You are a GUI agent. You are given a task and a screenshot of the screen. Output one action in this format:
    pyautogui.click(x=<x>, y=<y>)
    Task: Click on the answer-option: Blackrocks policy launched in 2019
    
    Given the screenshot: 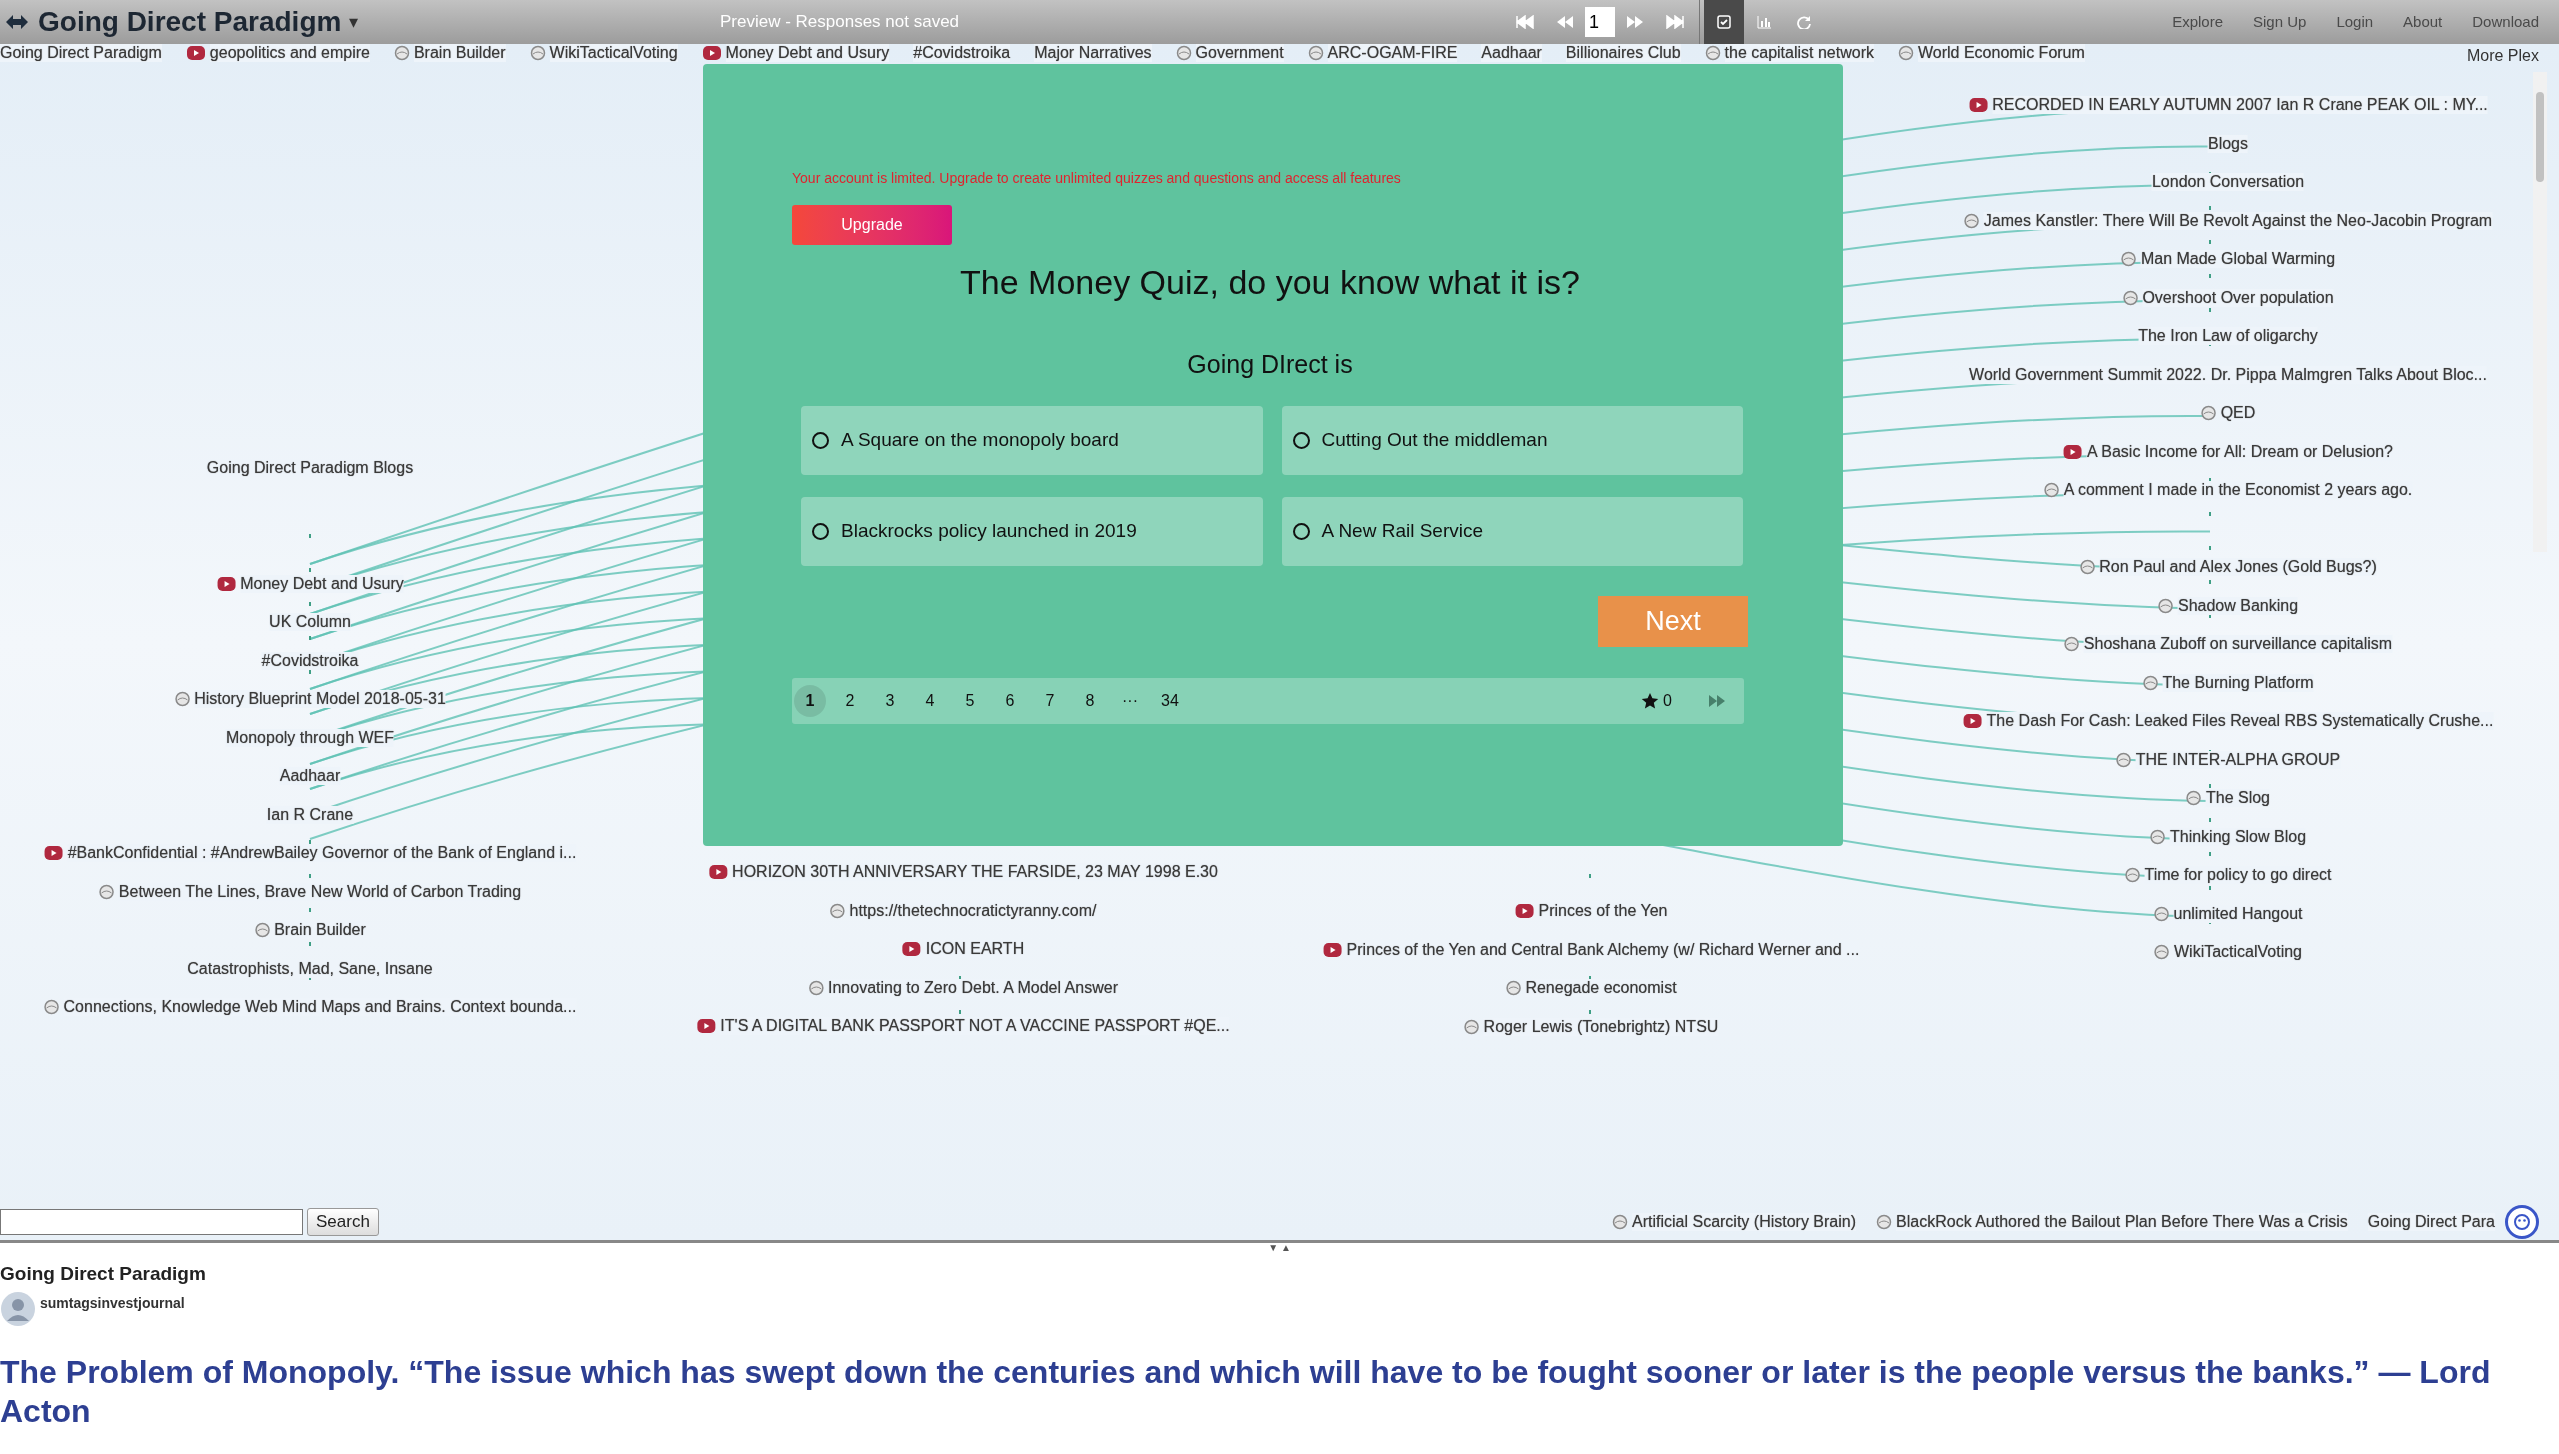 What is the action you would take?
    pyautogui.click(x=1032, y=531)
    